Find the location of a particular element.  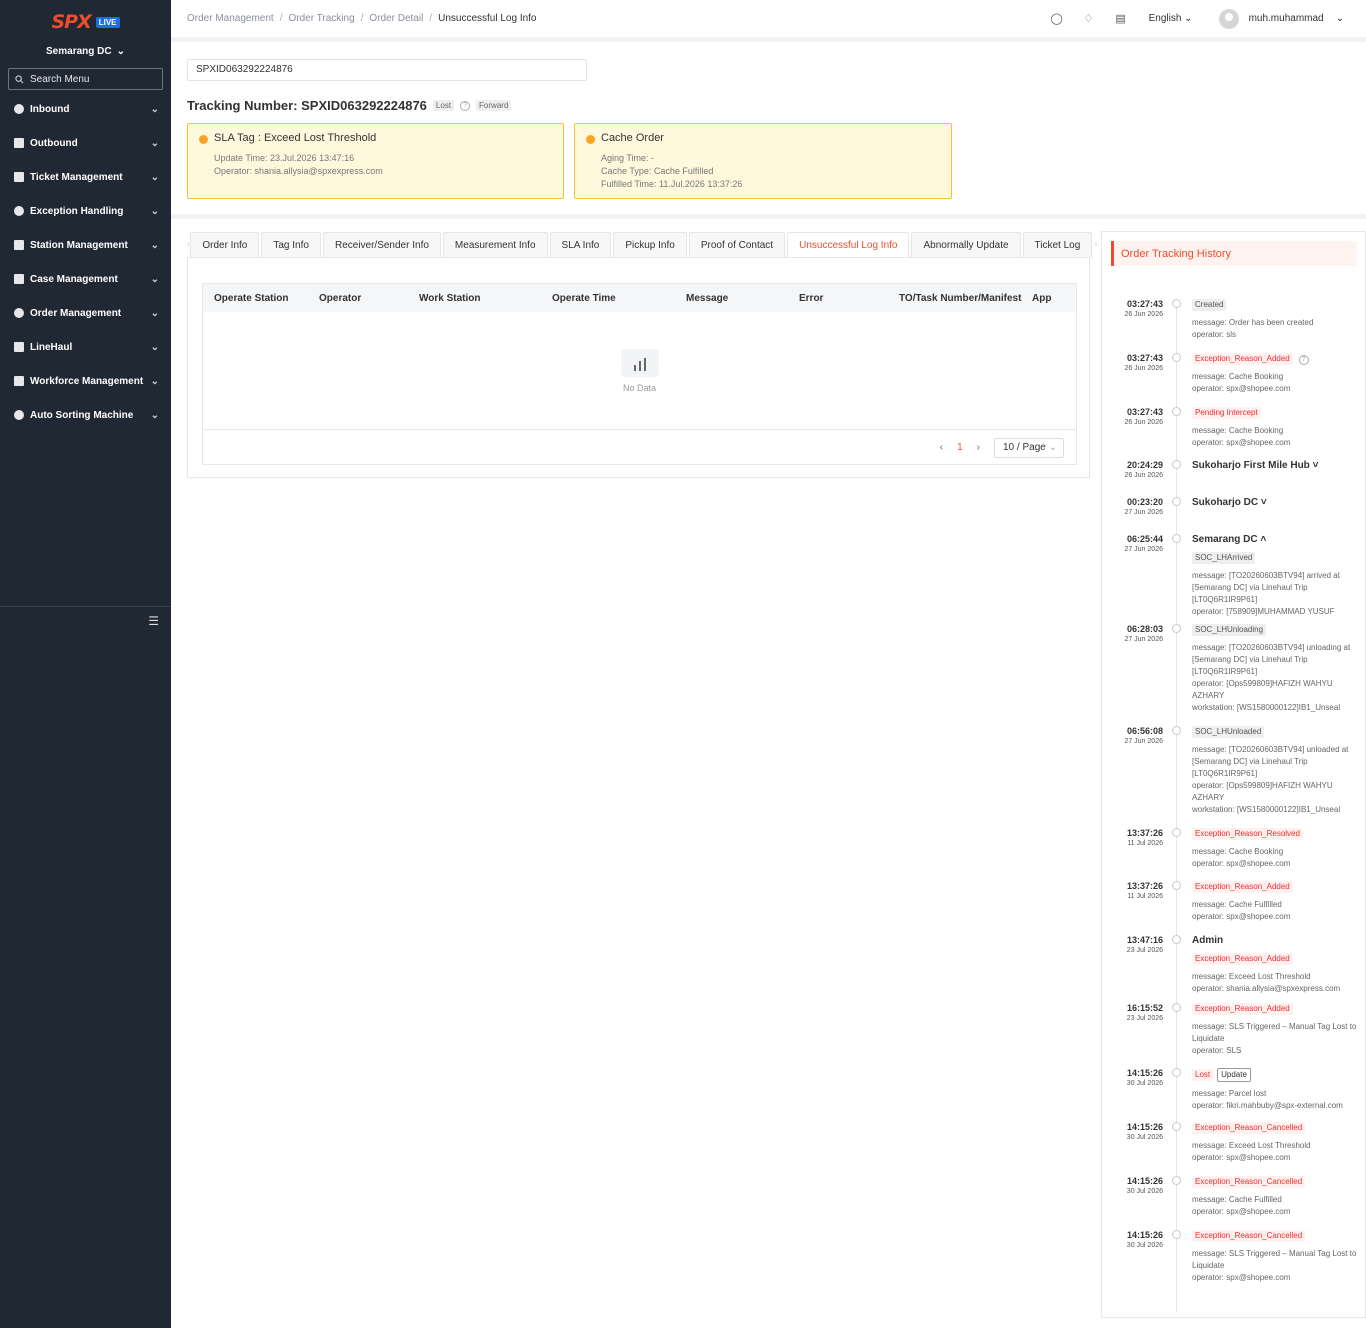

tab-tag-info: Tag Info is located at coordinates (291, 245).